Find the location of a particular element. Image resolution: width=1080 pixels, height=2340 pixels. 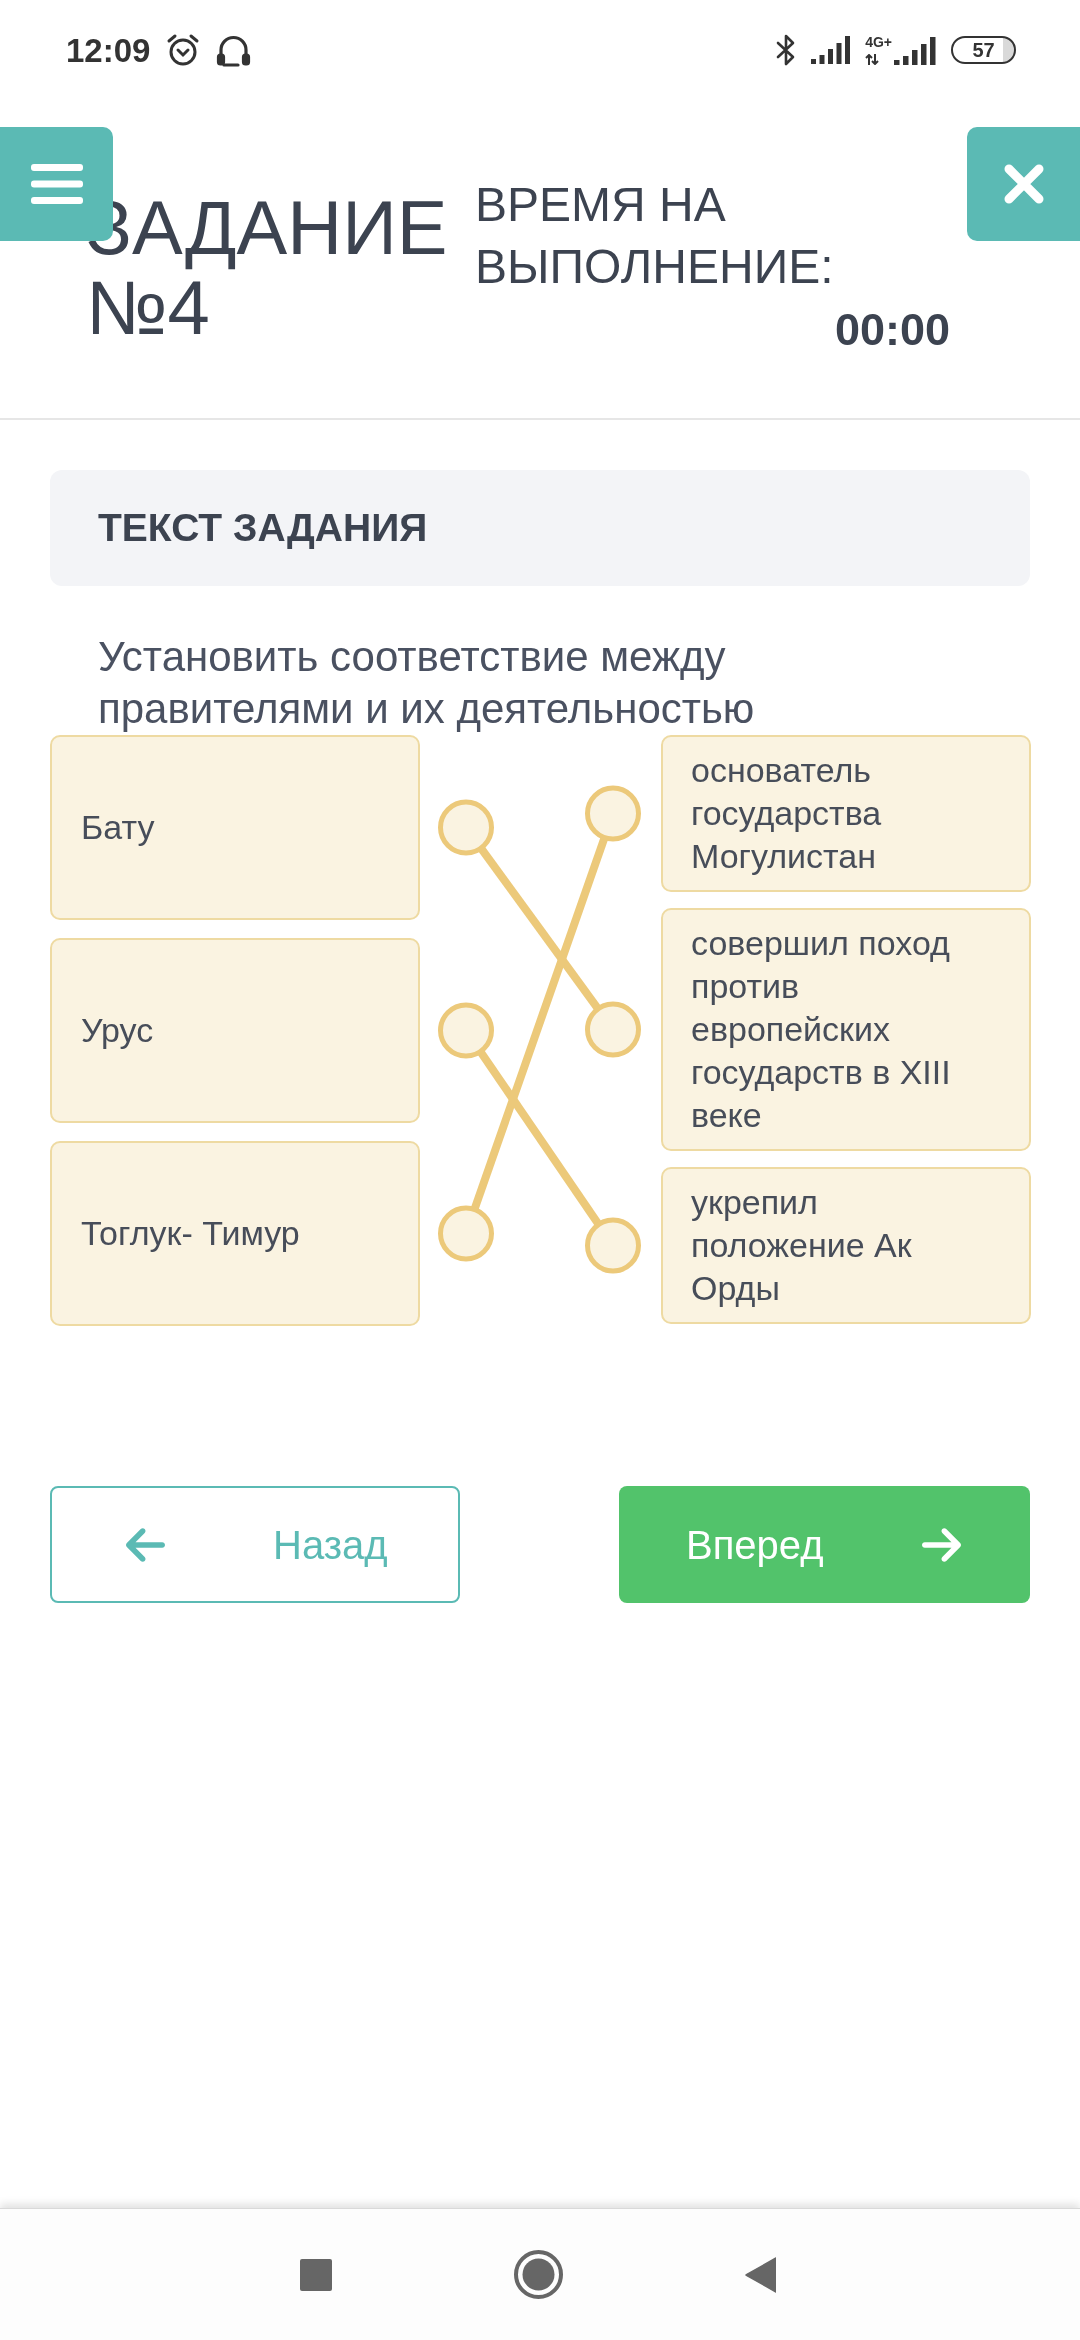

battery-indicator: 57 is located at coordinates (983, 50).